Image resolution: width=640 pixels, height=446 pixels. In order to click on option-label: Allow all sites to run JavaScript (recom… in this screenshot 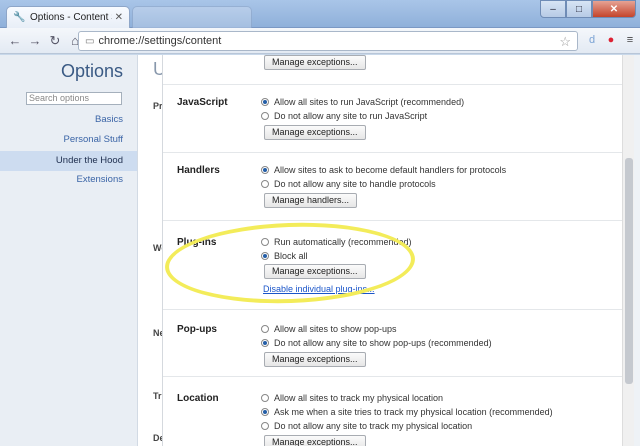, I will do `click(369, 102)`.